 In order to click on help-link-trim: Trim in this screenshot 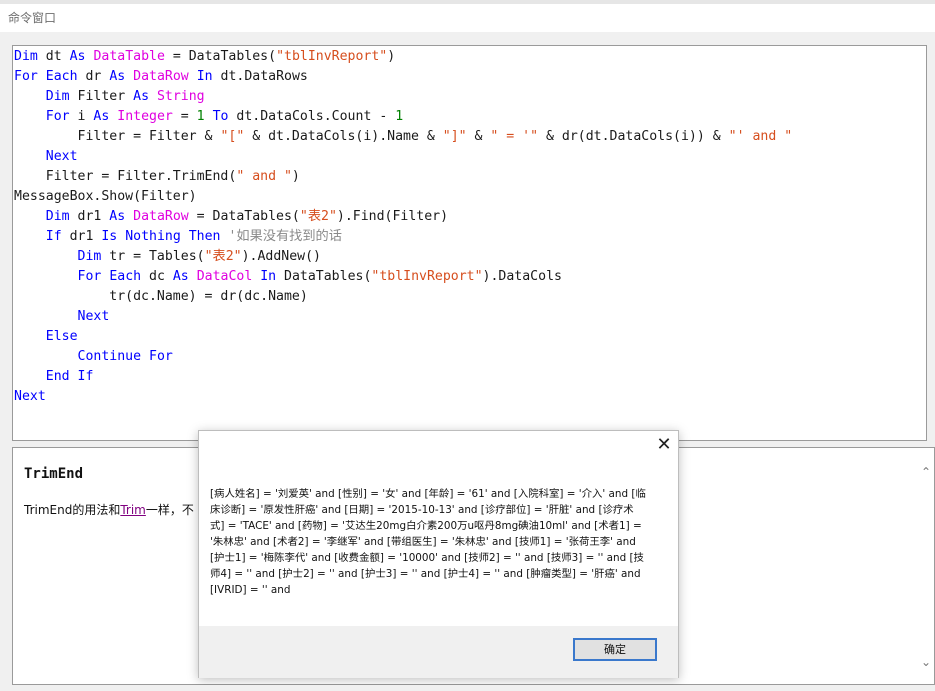, I will do `click(133, 510)`.